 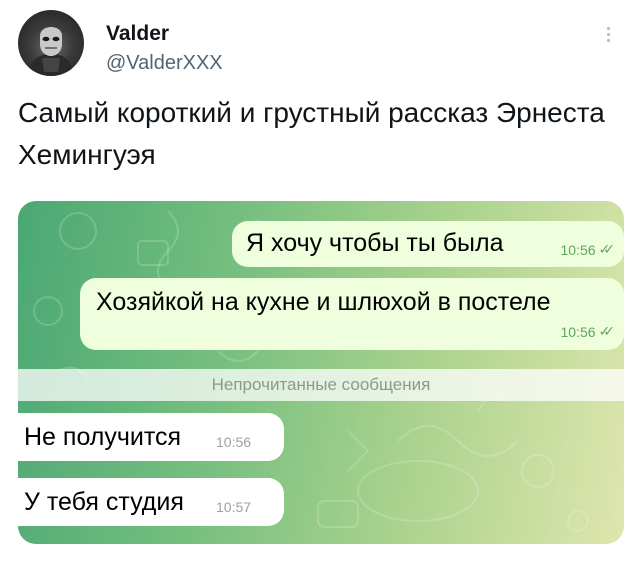 I want to click on message-text: Я хочу чтобы ты была, so click(x=375, y=243).